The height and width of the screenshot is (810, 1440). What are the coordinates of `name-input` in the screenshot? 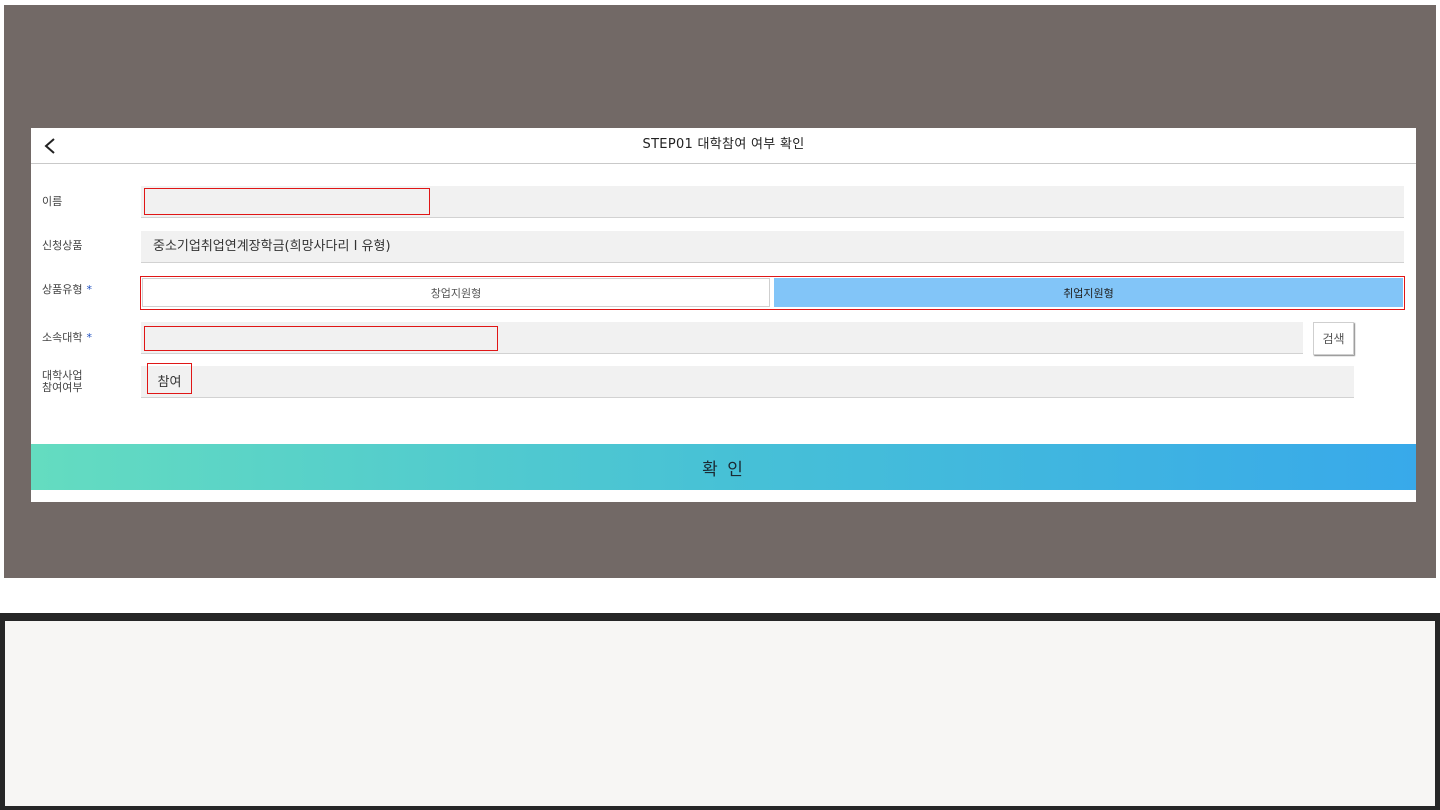 It's located at (287, 201).